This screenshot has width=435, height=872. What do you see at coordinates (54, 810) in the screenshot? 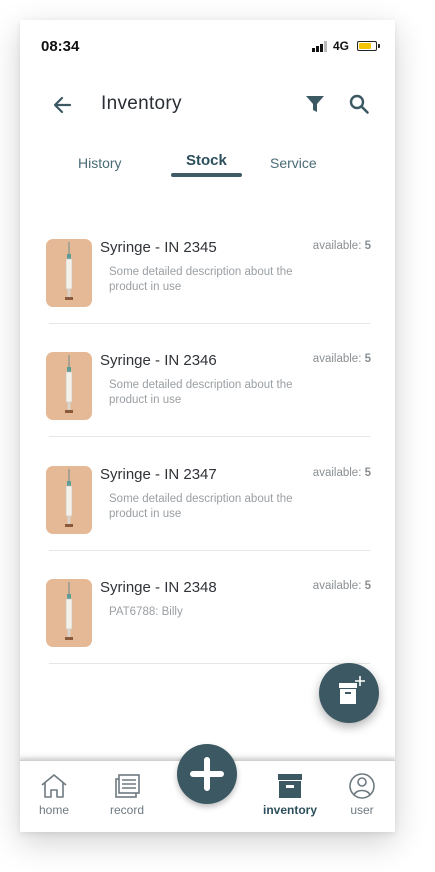
I see `nav-home-label: home` at bounding box center [54, 810].